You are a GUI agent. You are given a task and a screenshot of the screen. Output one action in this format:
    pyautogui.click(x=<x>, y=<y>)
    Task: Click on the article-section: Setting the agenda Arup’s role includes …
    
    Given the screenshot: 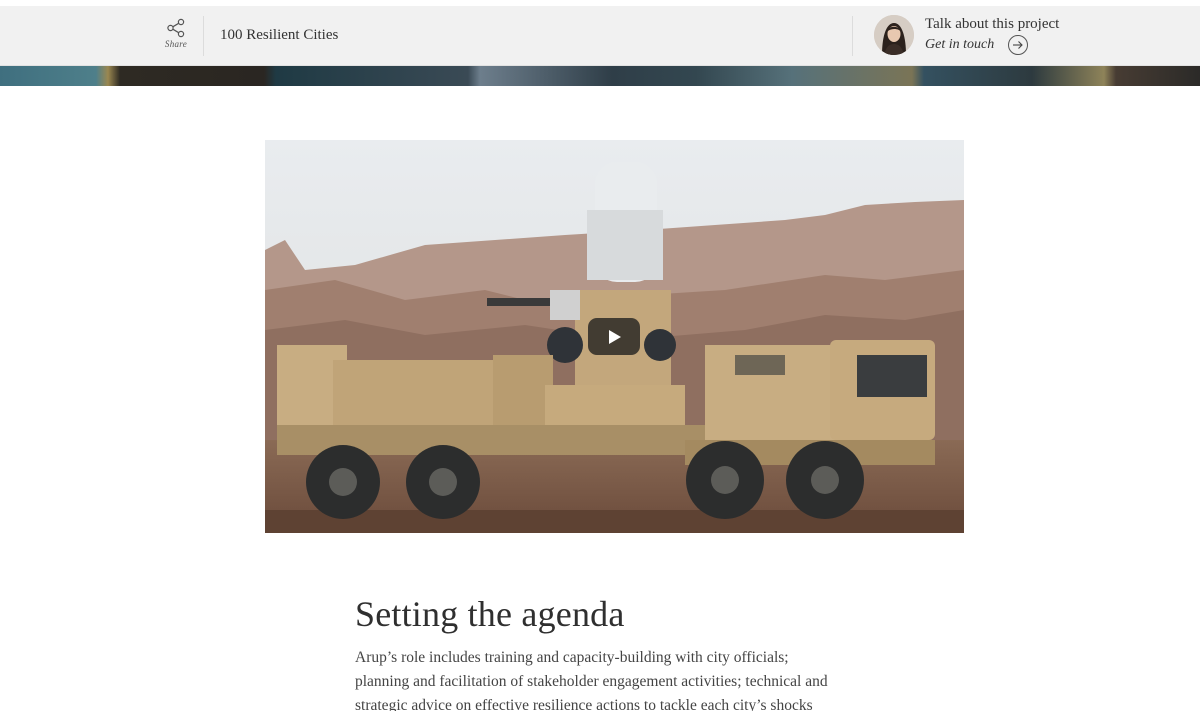 What is the action you would take?
    pyautogui.click(x=605, y=651)
    